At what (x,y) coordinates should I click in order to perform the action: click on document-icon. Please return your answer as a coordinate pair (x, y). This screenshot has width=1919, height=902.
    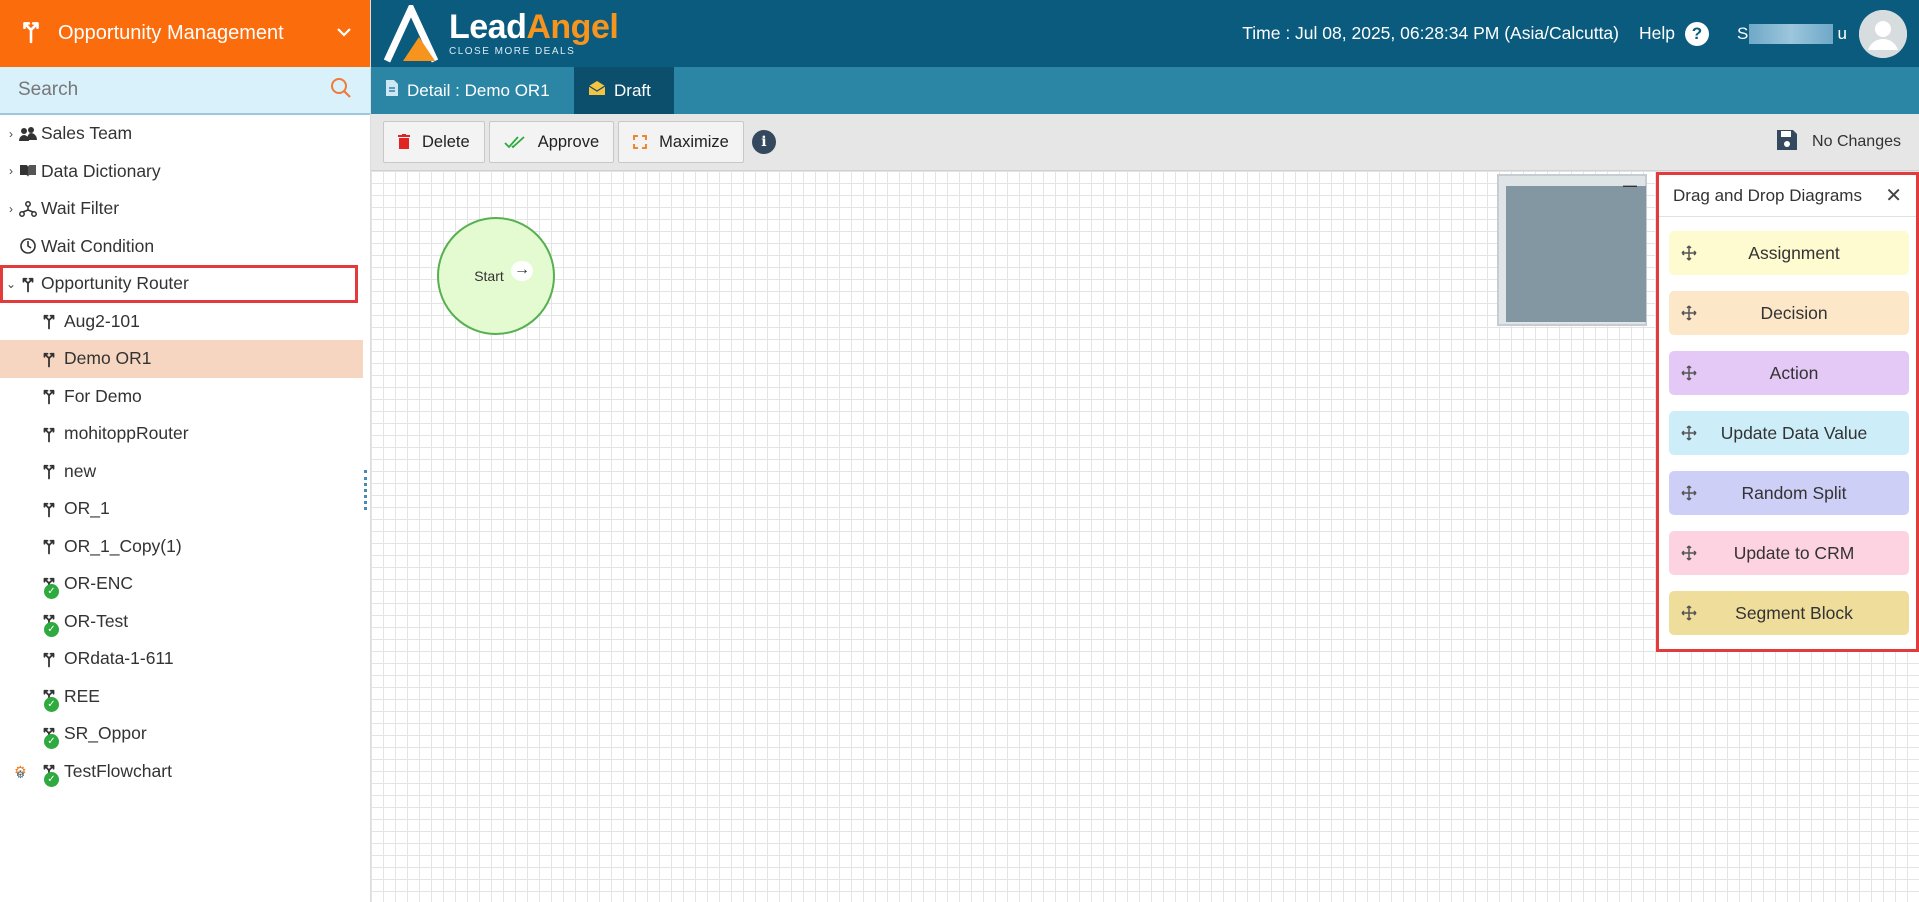
    Looking at the image, I should click on (392, 90).